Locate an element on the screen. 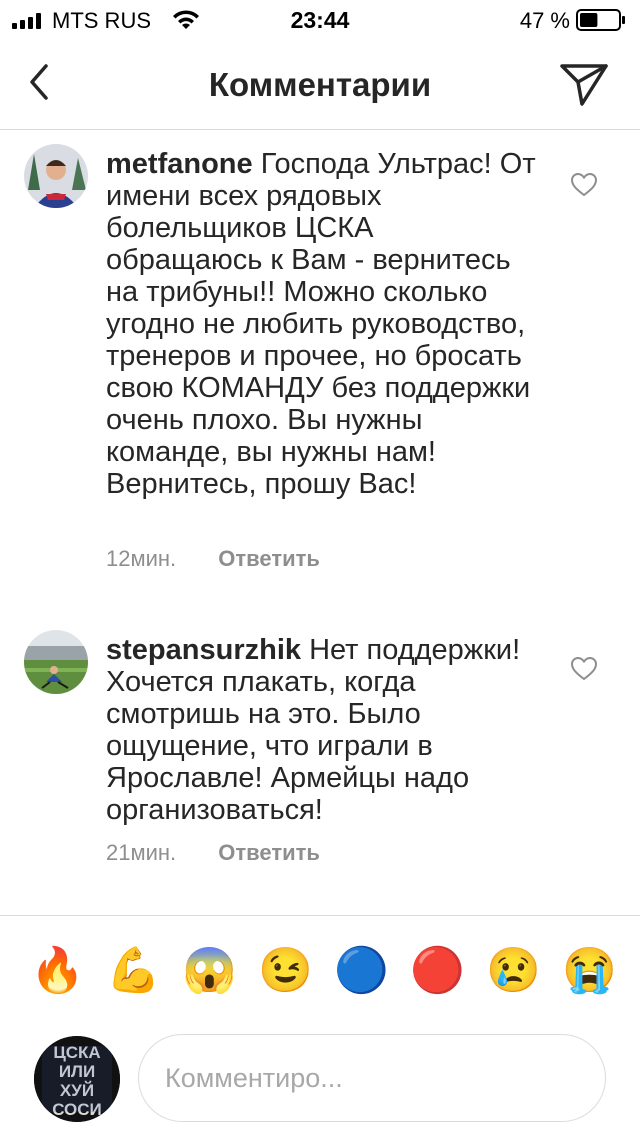 This screenshot has width=640, height=1136. flexed-biceps-emoji: 💪 is located at coordinates (133, 971).